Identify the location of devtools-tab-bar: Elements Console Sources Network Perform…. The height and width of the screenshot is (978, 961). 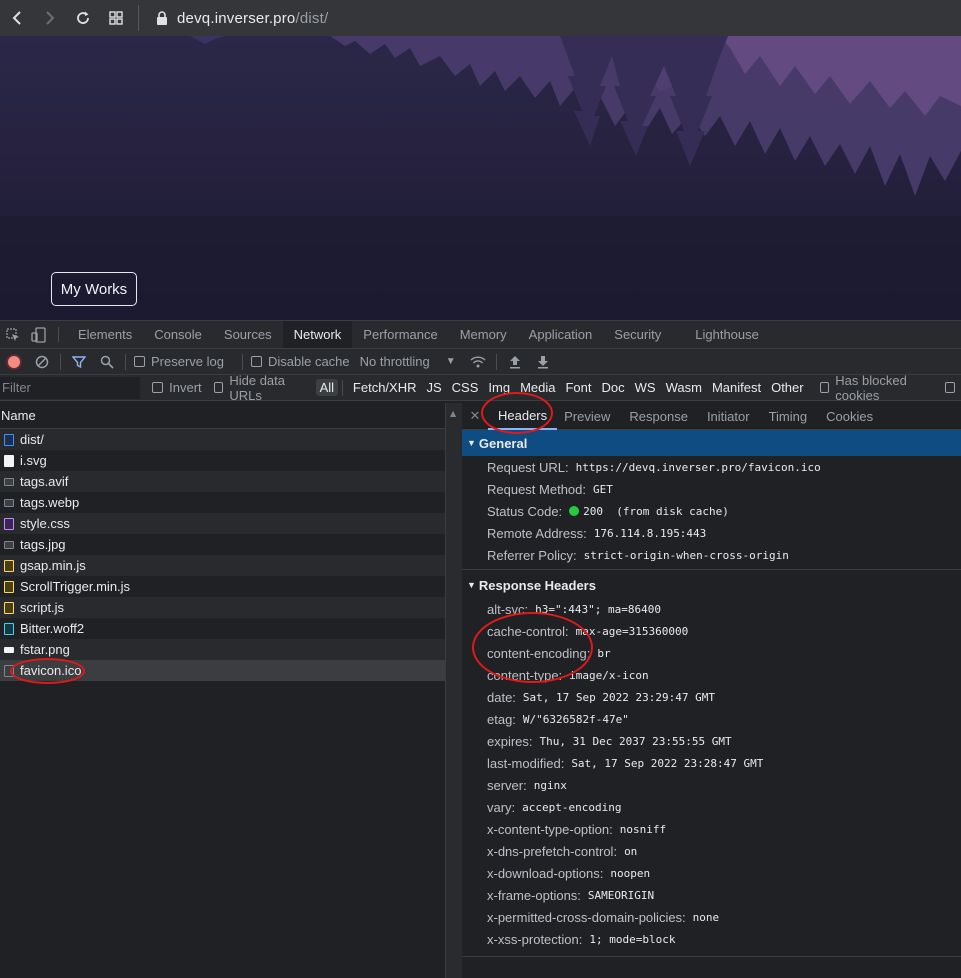
(480, 335).